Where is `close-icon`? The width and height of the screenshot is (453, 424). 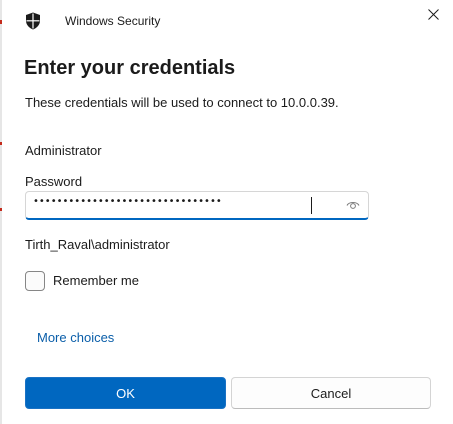
close-icon is located at coordinates (433, 14).